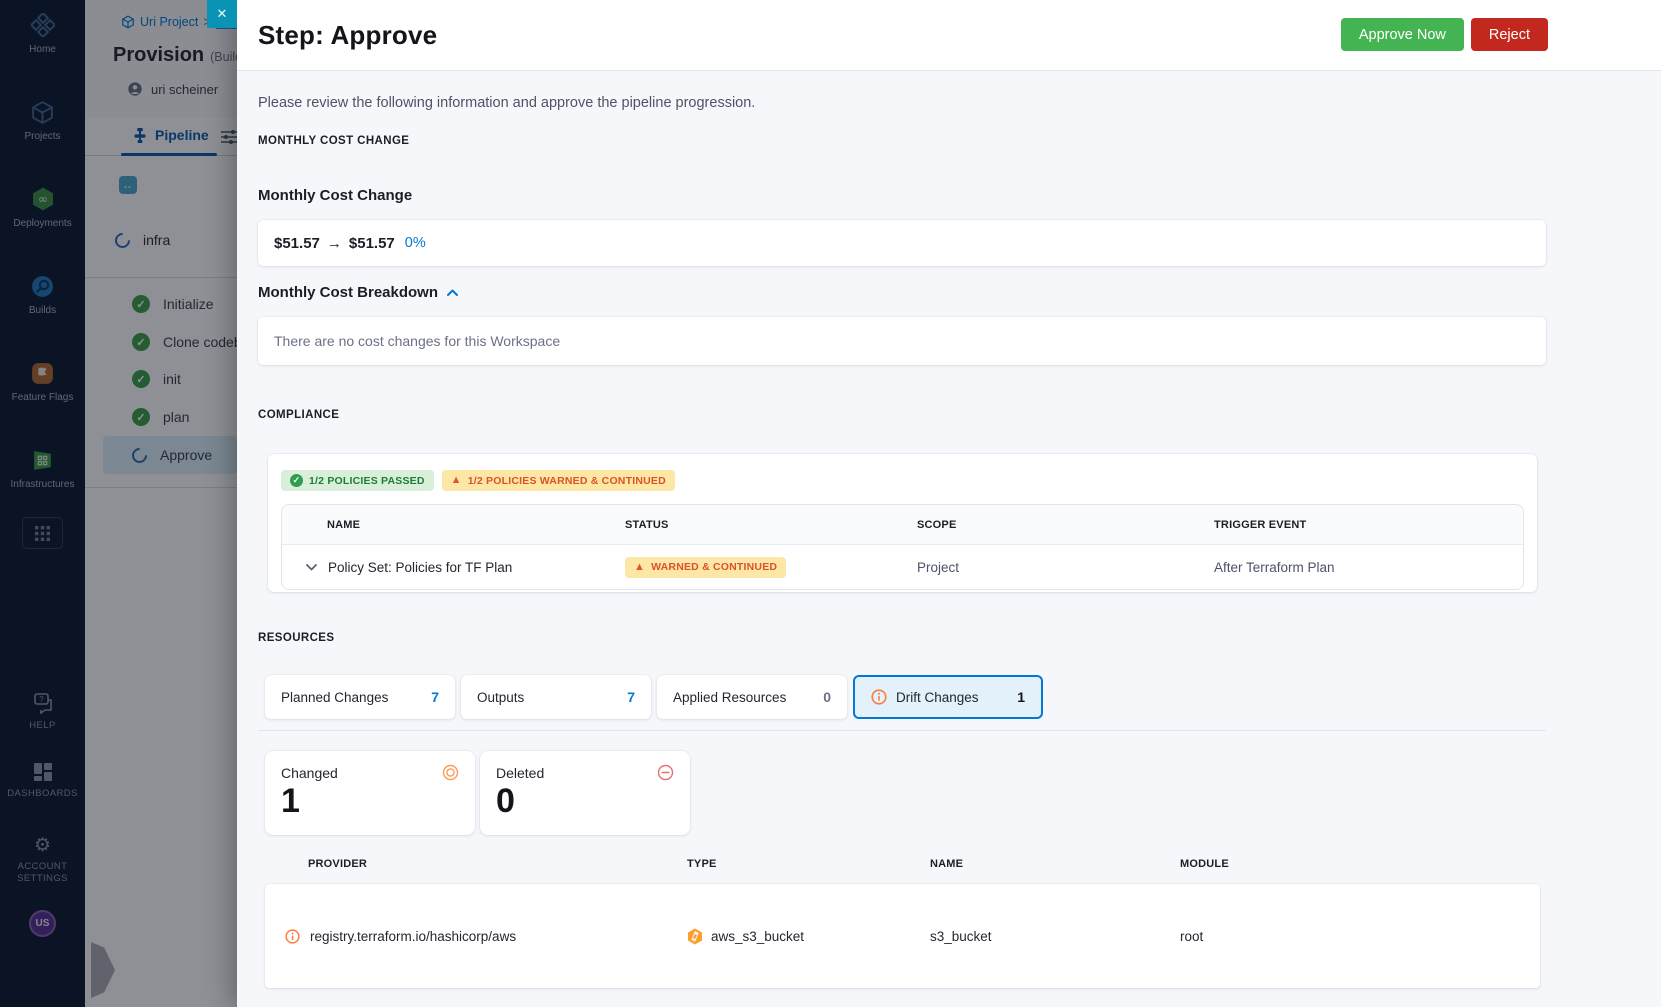 The width and height of the screenshot is (1661, 1007). Describe the element at coordinates (520, 772) in the screenshot. I see `stat-label: Deleted` at that location.